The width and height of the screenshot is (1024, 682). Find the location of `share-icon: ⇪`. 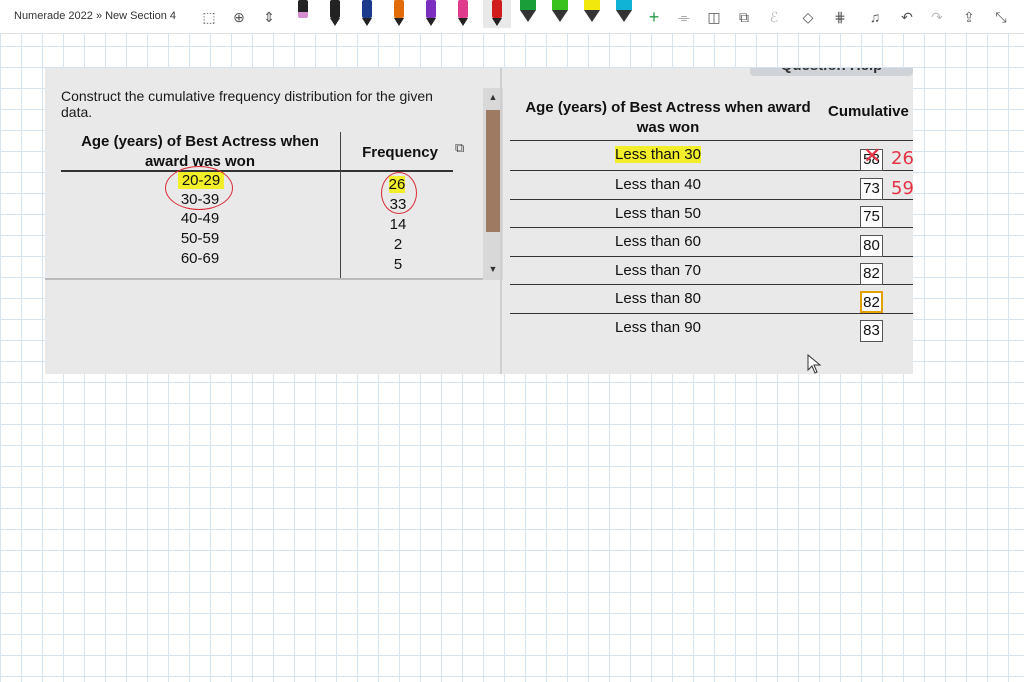

share-icon: ⇪ is located at coordinates (969, 17).